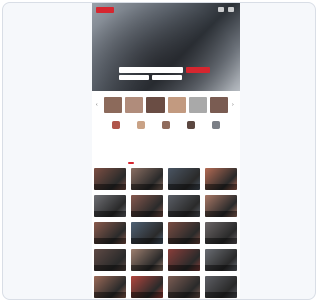 Image resolution: width=320 pixels, height=302 pixels. I want to click on search-button, so click(198, 70).